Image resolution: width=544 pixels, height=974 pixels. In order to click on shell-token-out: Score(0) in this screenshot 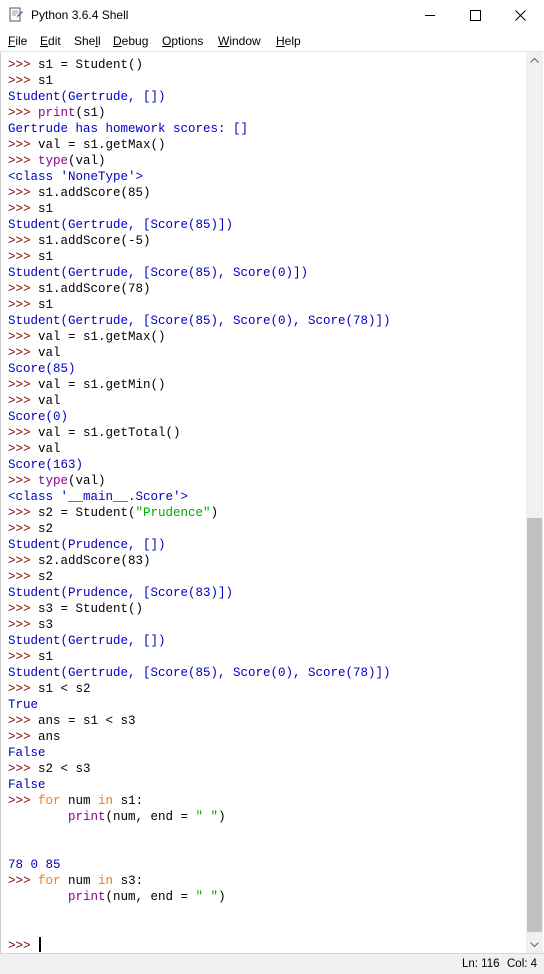, I will do `click(38, 417)`.